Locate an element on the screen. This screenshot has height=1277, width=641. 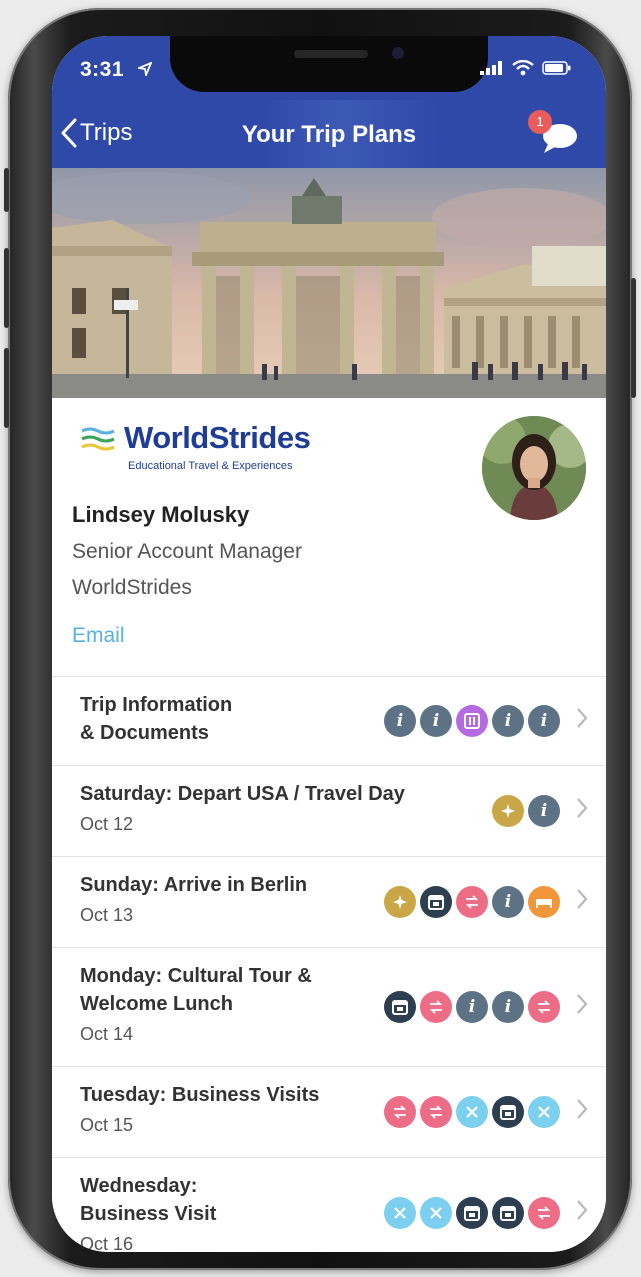
row-title: Monday: Cultural Tour & is located at coordinates (196, 976).